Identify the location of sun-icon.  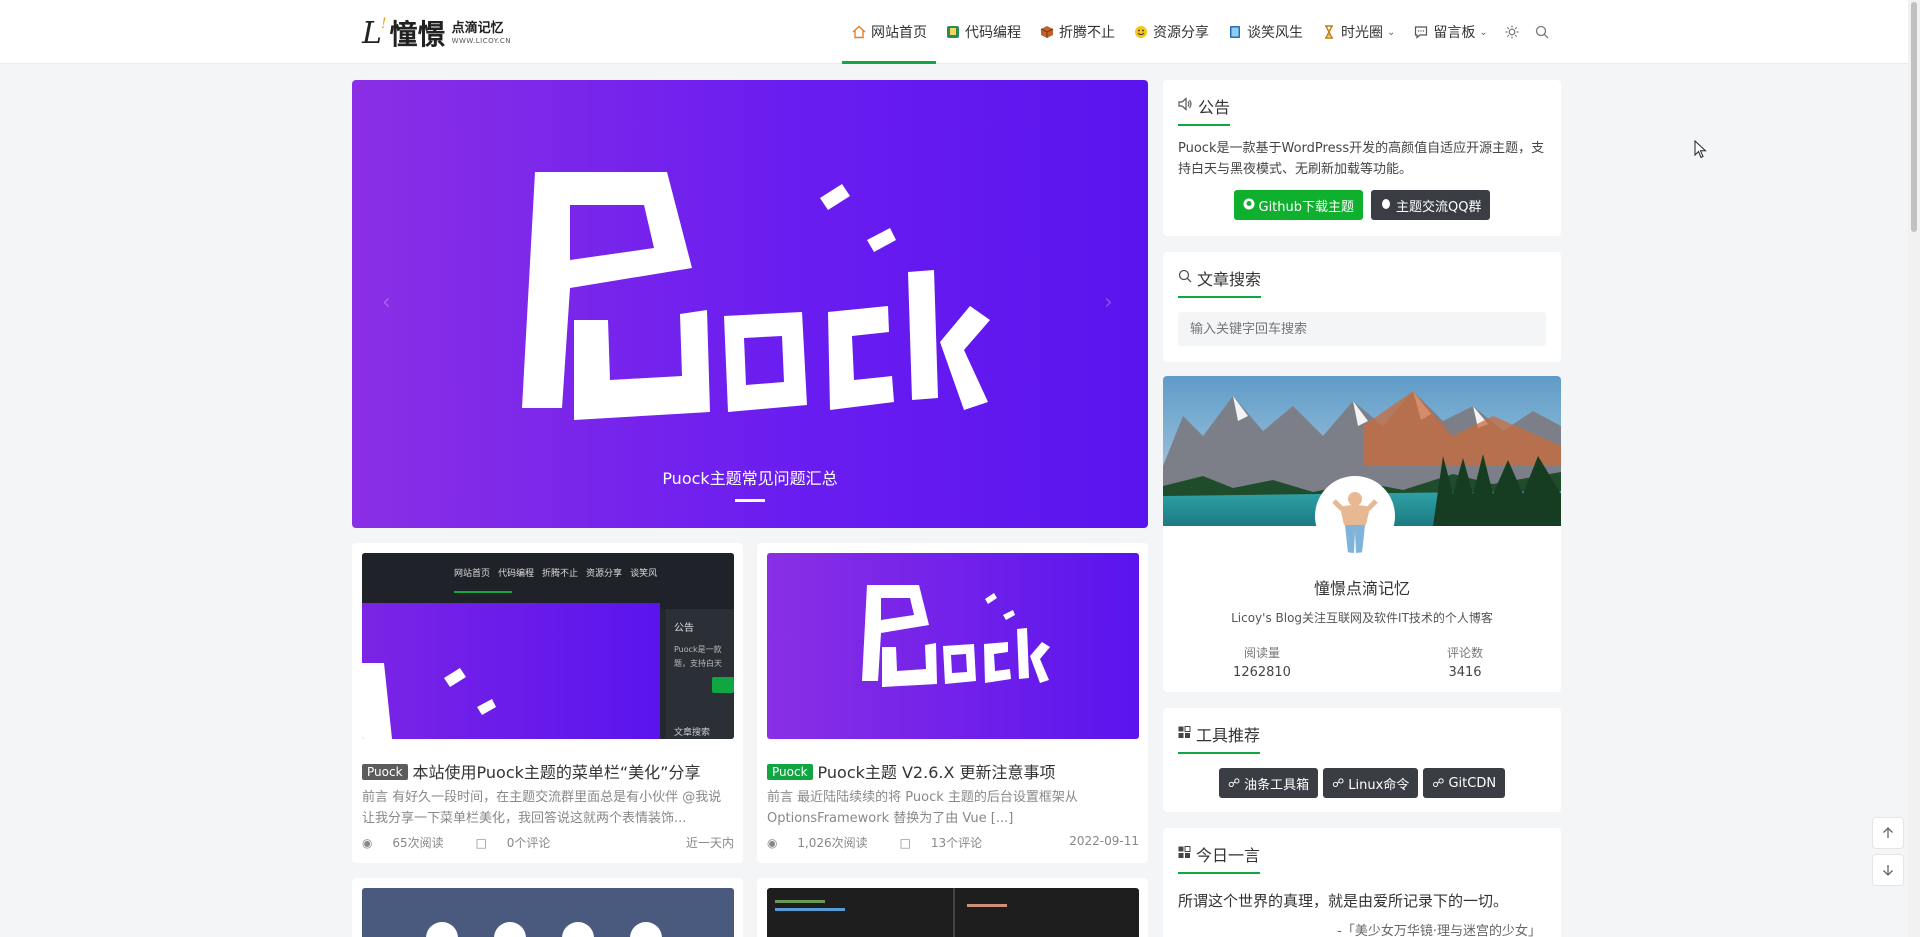
(1512, 32).